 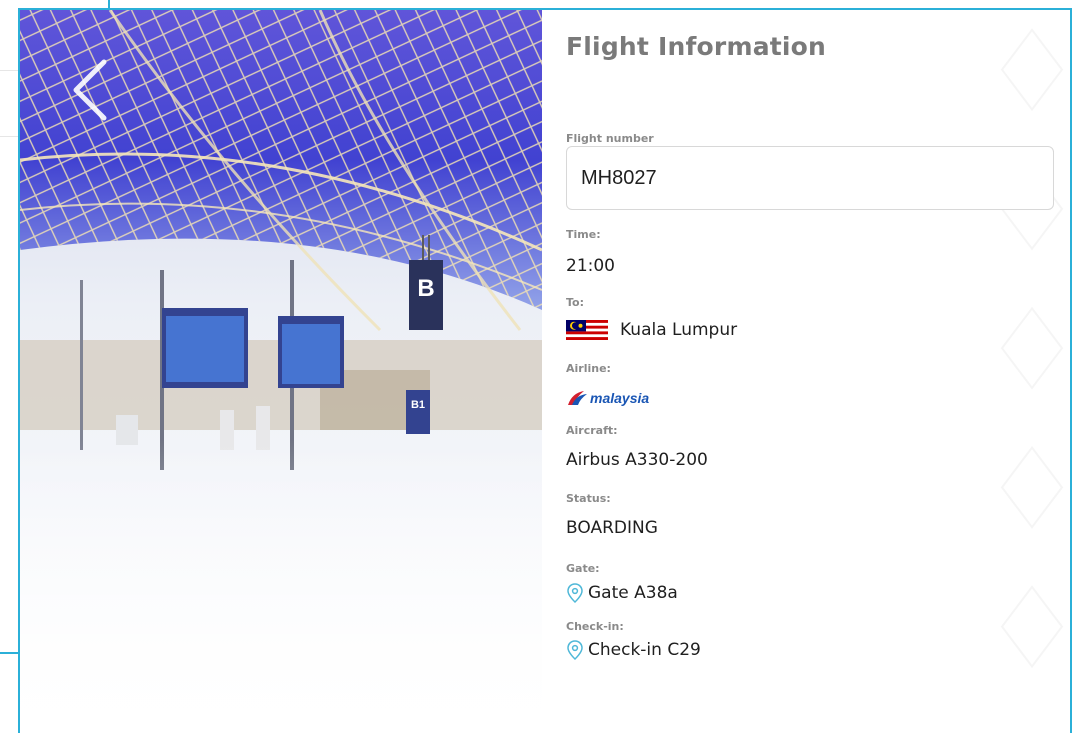 I want to click on status-value: BOARDING, so click(x=612, y=528).